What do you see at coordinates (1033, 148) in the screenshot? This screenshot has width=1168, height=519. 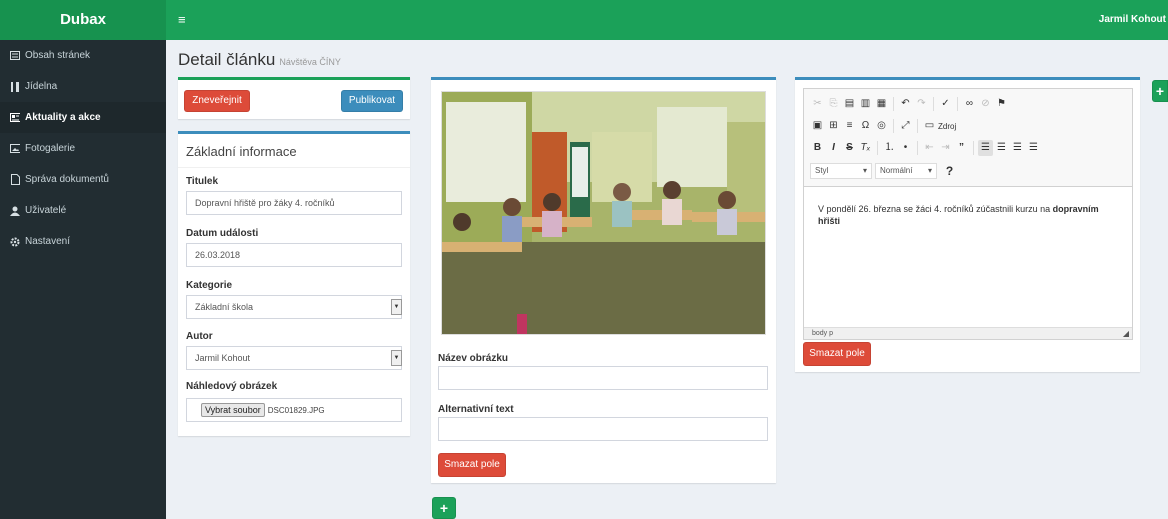 I see `align-justify-icon: ☰` at bounding box center [1033, 148].